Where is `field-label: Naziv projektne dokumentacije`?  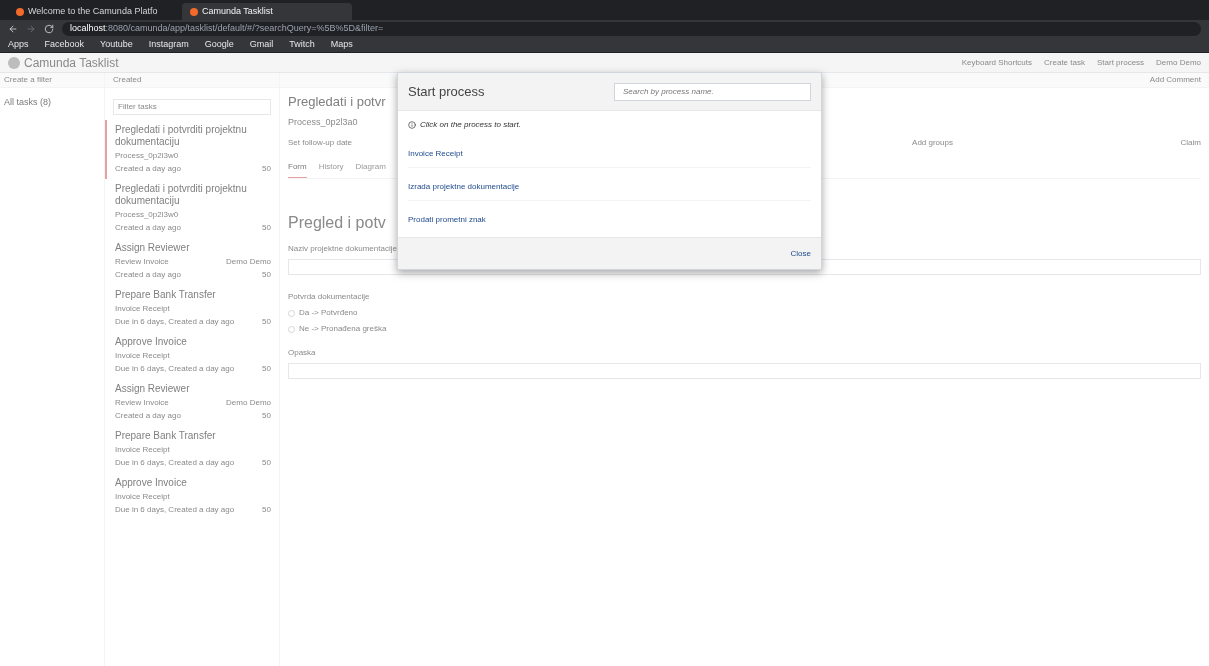 field-label: Naziv projektne dokumentacije is located at coordinates (342, 249).